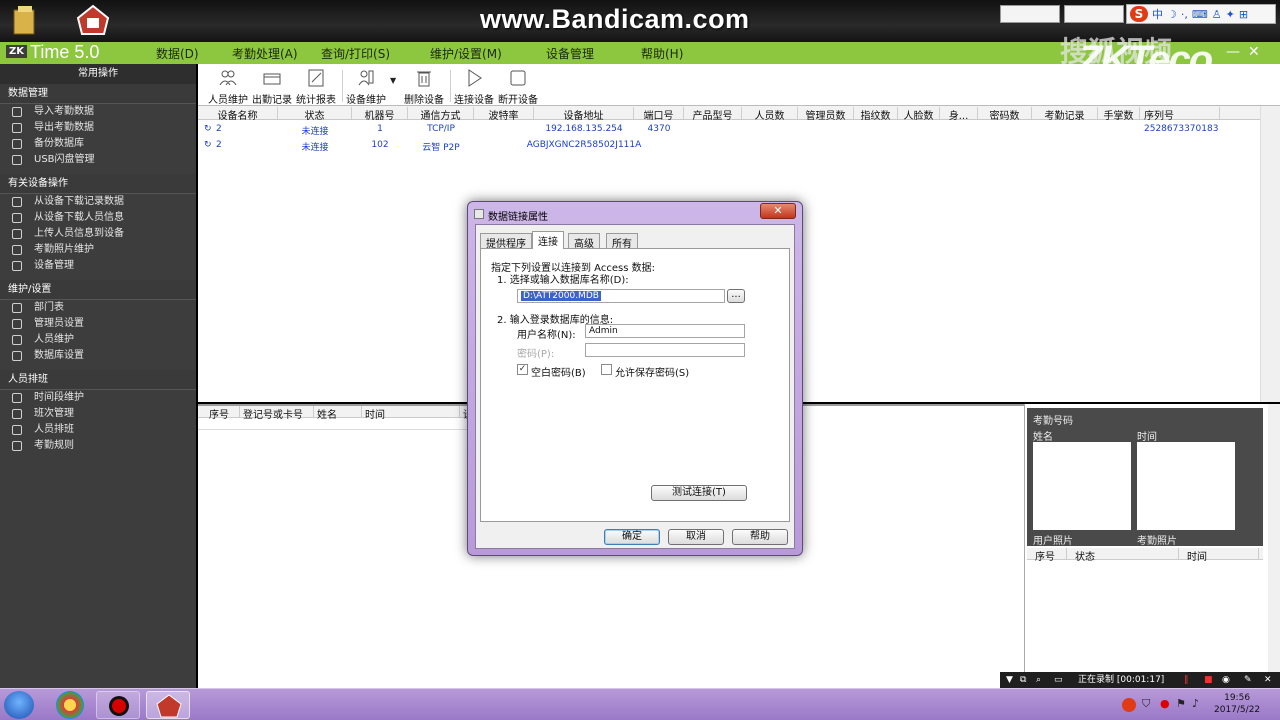  Describe the element at coordinates (696, 537) in the screenshot. I see `cancel-button: 取消` at that location.